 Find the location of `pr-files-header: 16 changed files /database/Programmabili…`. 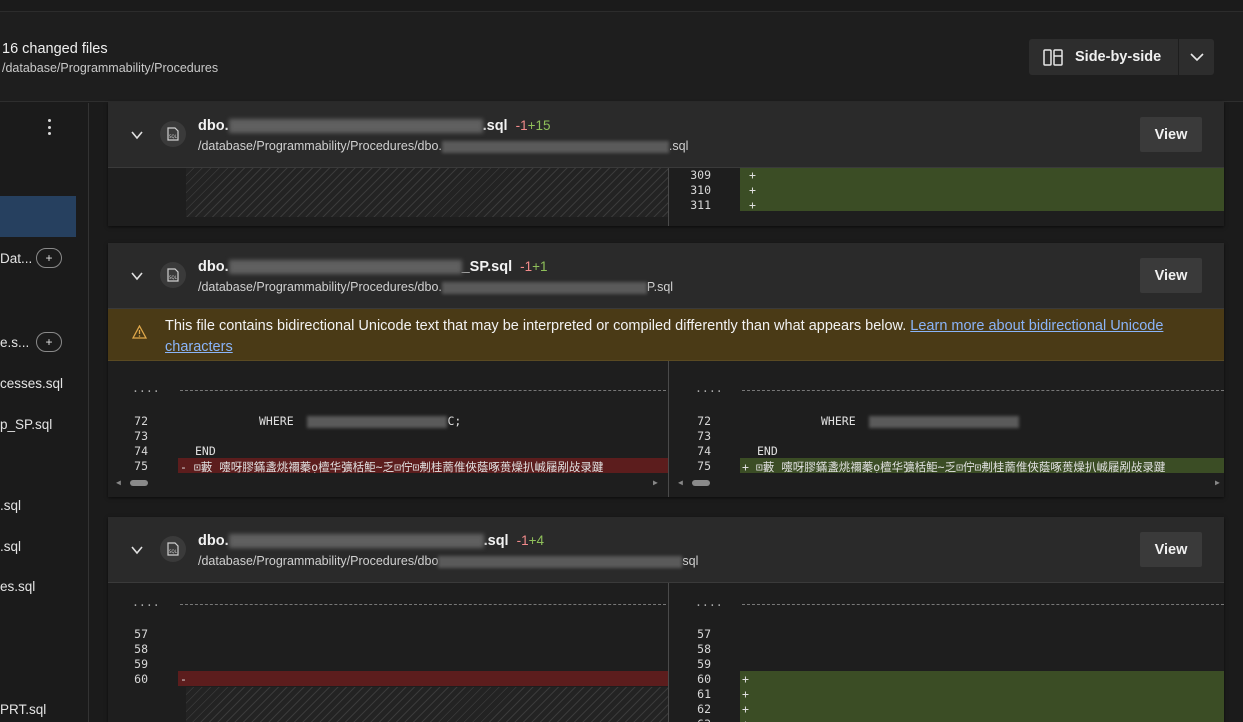

pr-files-header: 16 changed files /database/Programmabili… is located at coordinates (621, 57).